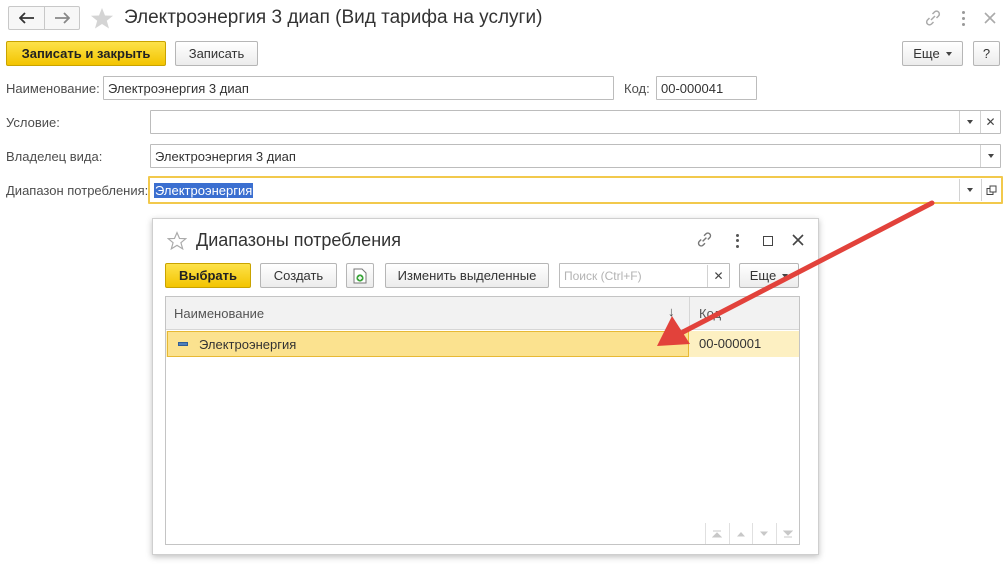 The image size is (1005, 572). Describe the element at coordinates (644, 275) in the screenshot. I see `search-input: Поиск (Ctrl+F) ✕` at that location.